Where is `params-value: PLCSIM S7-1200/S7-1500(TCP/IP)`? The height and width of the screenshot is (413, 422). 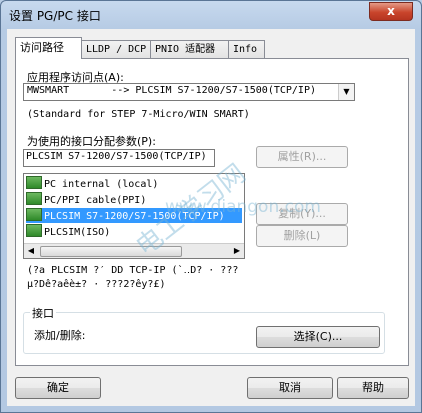 params-value: PLCSIM S7-1200/S7-1500(TCP/IP) is located at coordinates (116, 156).